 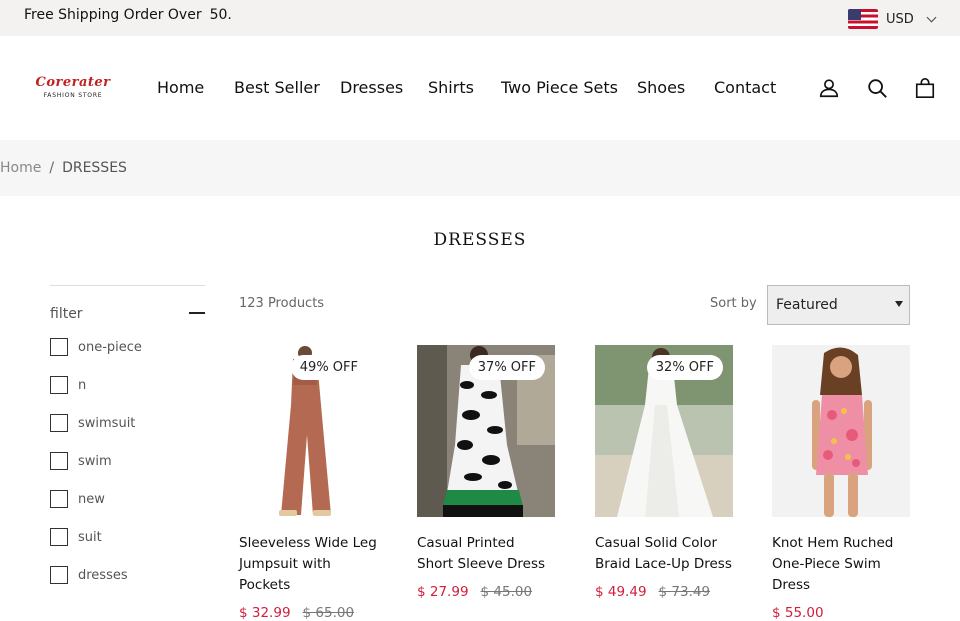 What do you see at coordinates (94, 168) in the screenshot?
I see `breadcrumb-current: DRESSES` at bounding box center [94, 168].